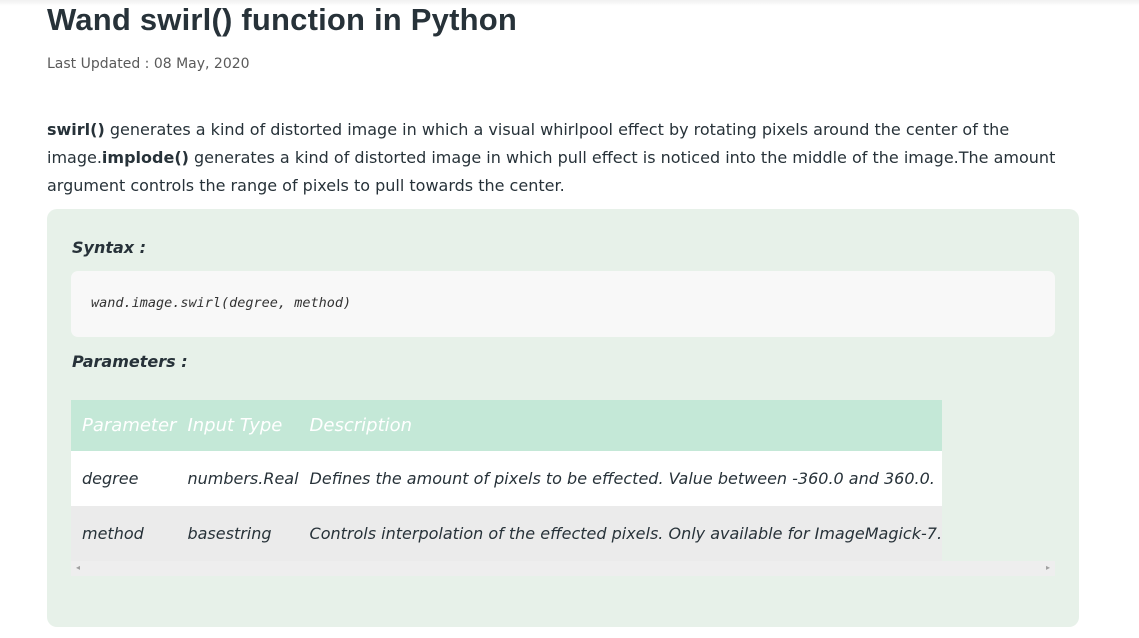  What do you see at coordinates (130, 361) in the screenshot?
I see `parameters-label: Parameters :` at bounding box center [130, 361].